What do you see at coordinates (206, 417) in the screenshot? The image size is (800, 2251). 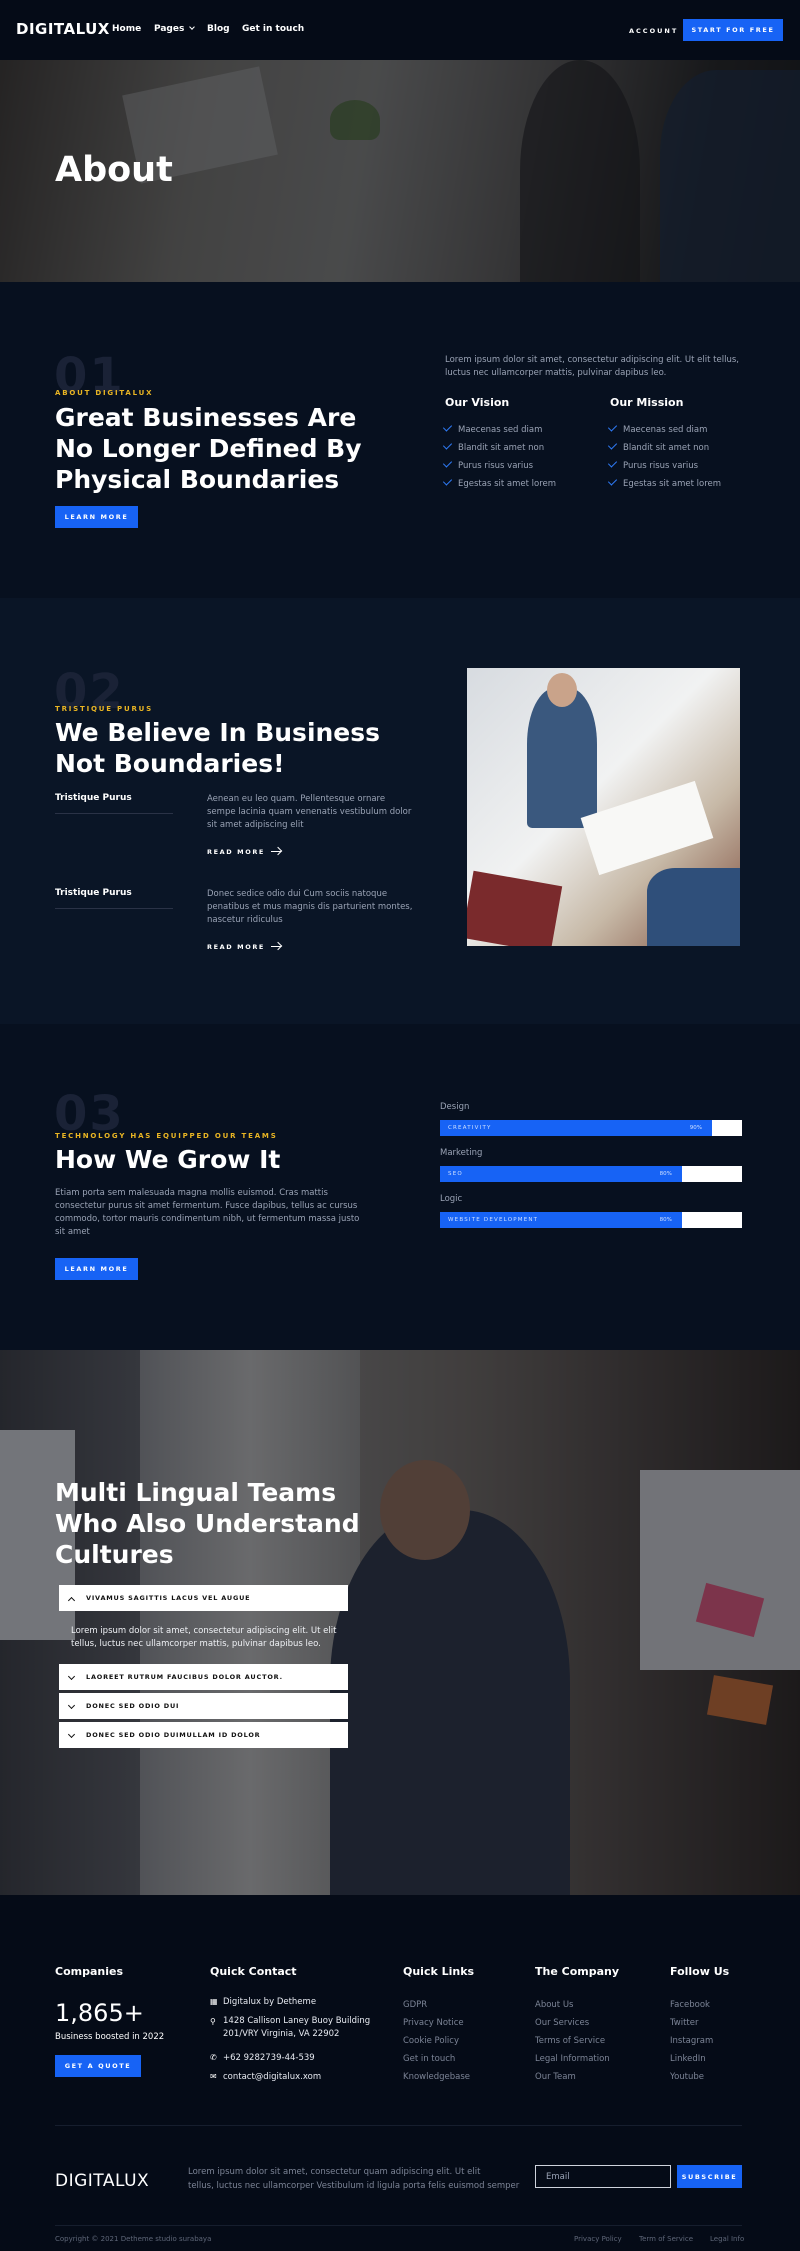 I see `about-title-line-1: Great Businesses Are` at bounding box center [206, 417].